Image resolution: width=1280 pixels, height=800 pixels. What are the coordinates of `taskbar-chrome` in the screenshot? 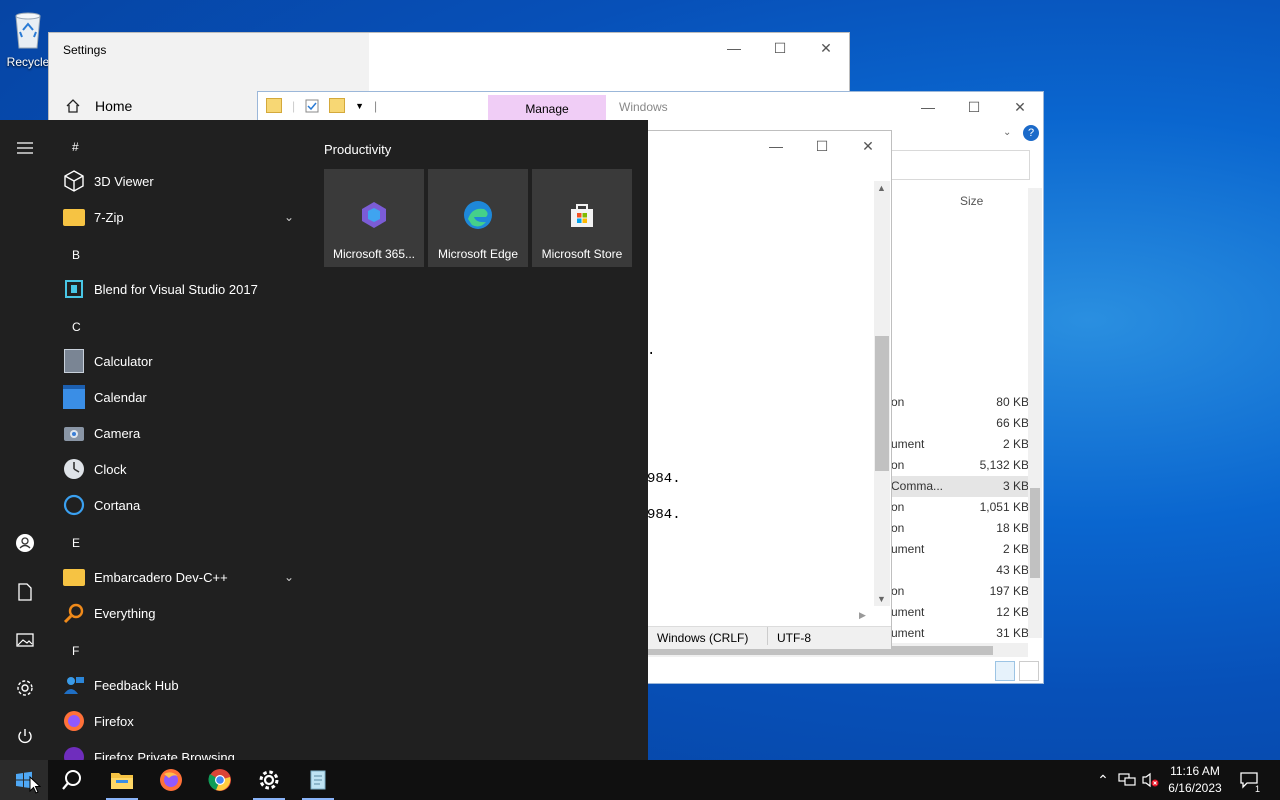 It's located at (220, 780).